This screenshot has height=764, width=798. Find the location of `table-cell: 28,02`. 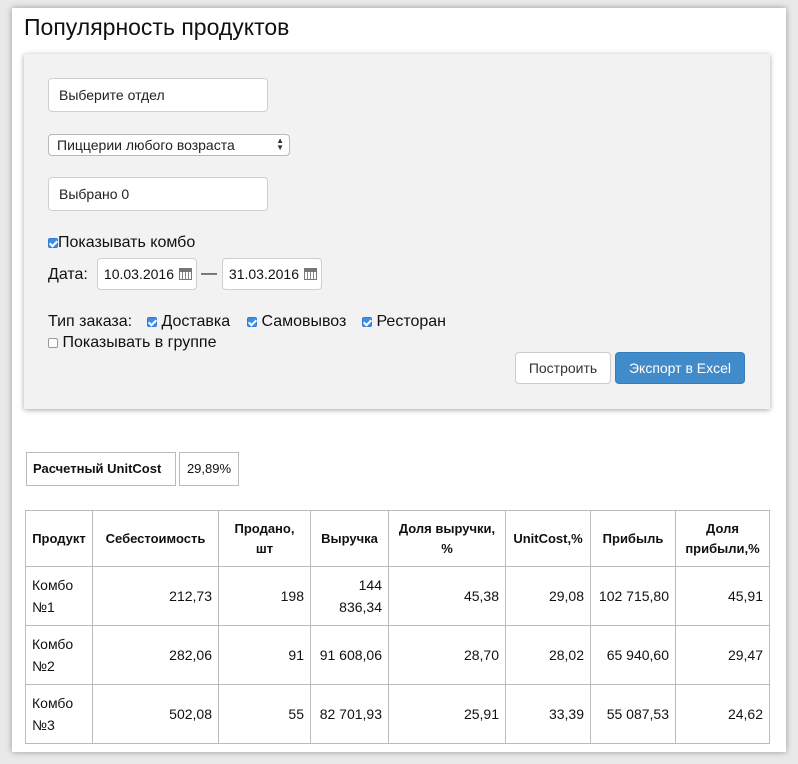

table-cell: 28,02 is located at coordinates (548, 655).